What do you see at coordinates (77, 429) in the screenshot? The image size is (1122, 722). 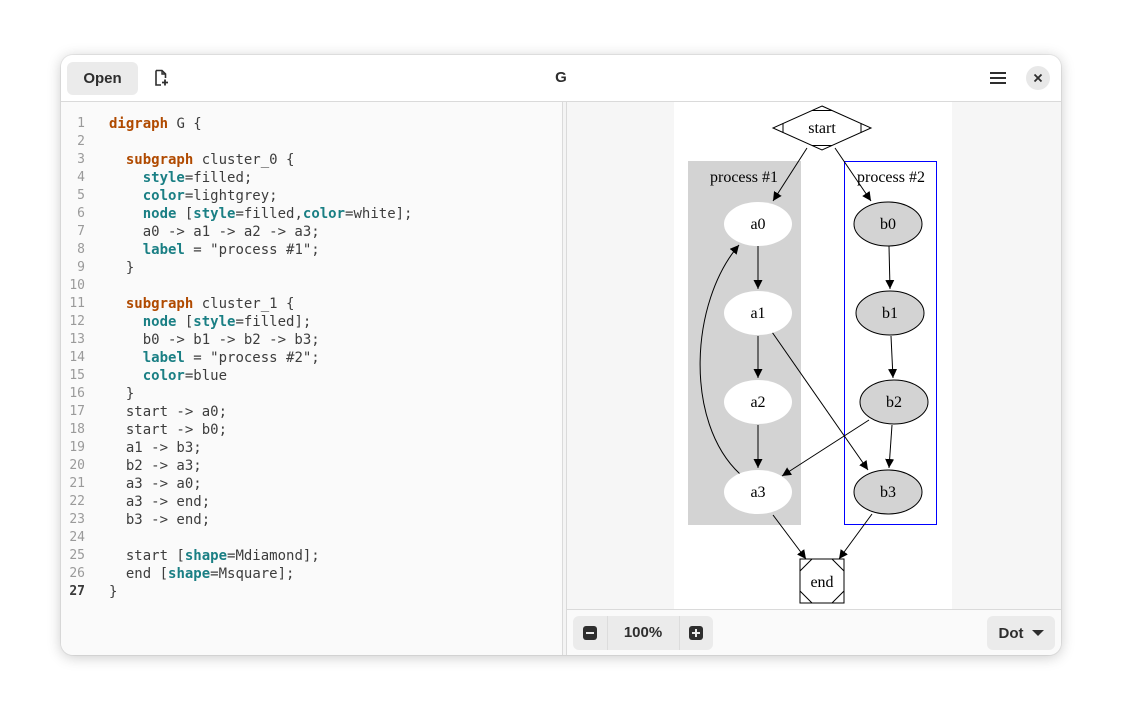 I see `line-number: 18` at bounding box center [77, 429].